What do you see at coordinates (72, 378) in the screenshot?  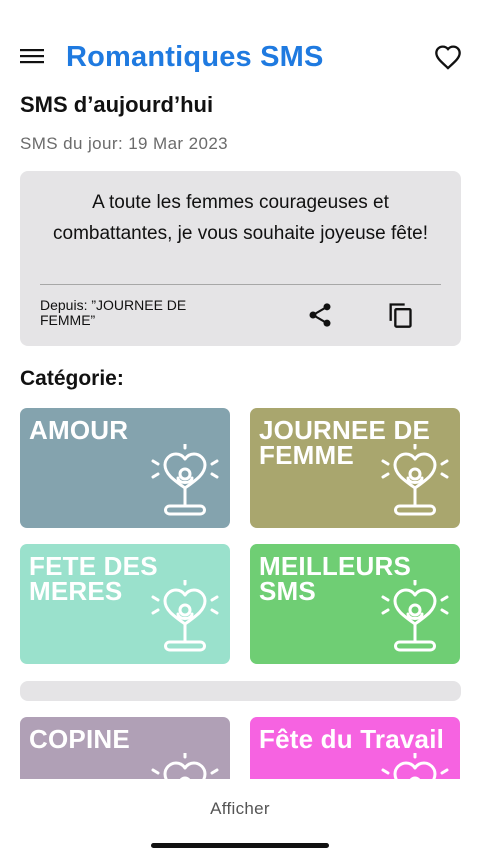 I see `category-title: Catégorie:` at bounding box center [72, 378].